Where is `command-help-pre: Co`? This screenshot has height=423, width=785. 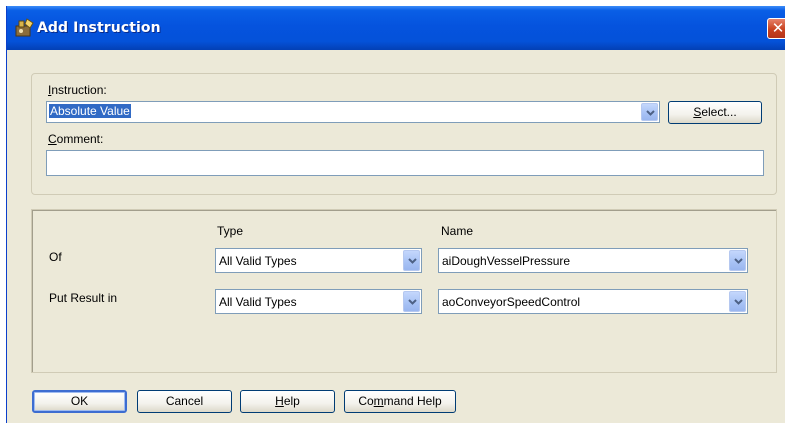
command-help-pre: Co is located at coordinates (366, 401).